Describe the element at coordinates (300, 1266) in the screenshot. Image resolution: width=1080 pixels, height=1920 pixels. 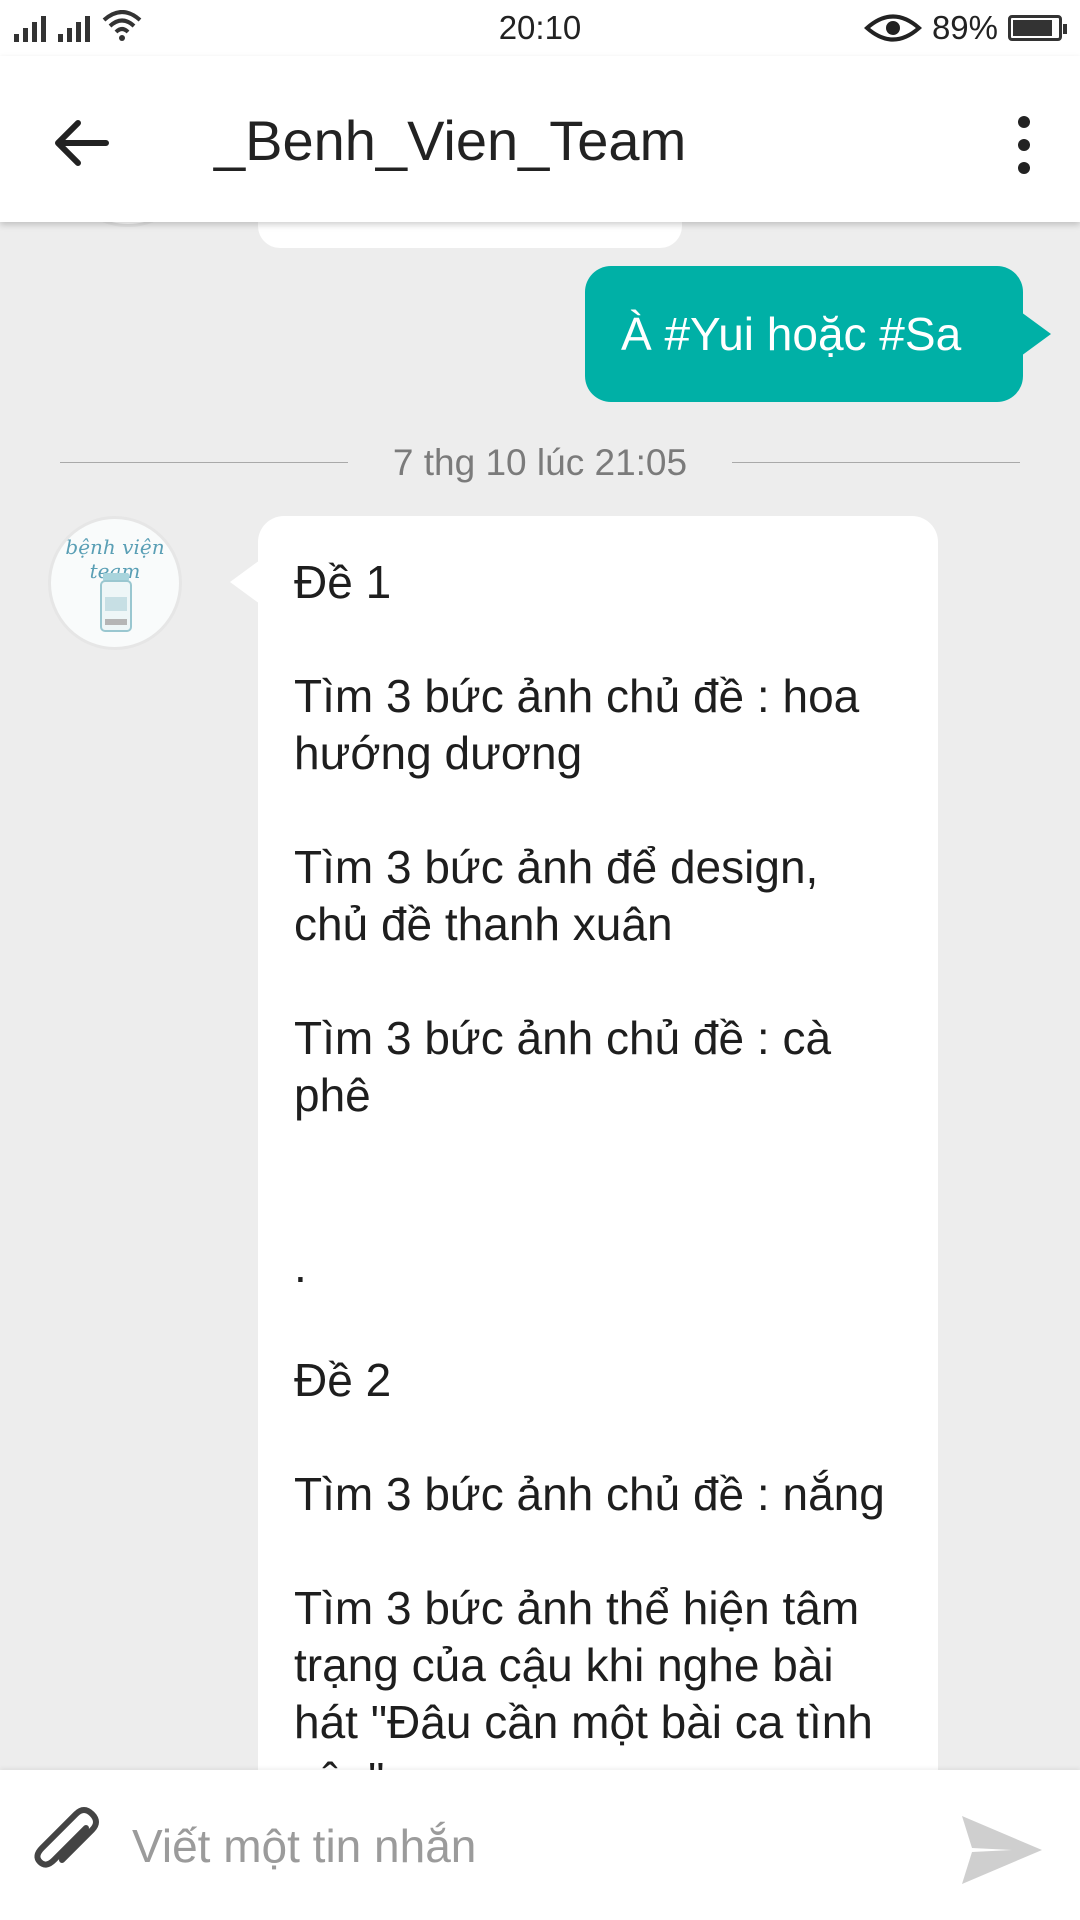
I see `message-paragraph: .` at that location.